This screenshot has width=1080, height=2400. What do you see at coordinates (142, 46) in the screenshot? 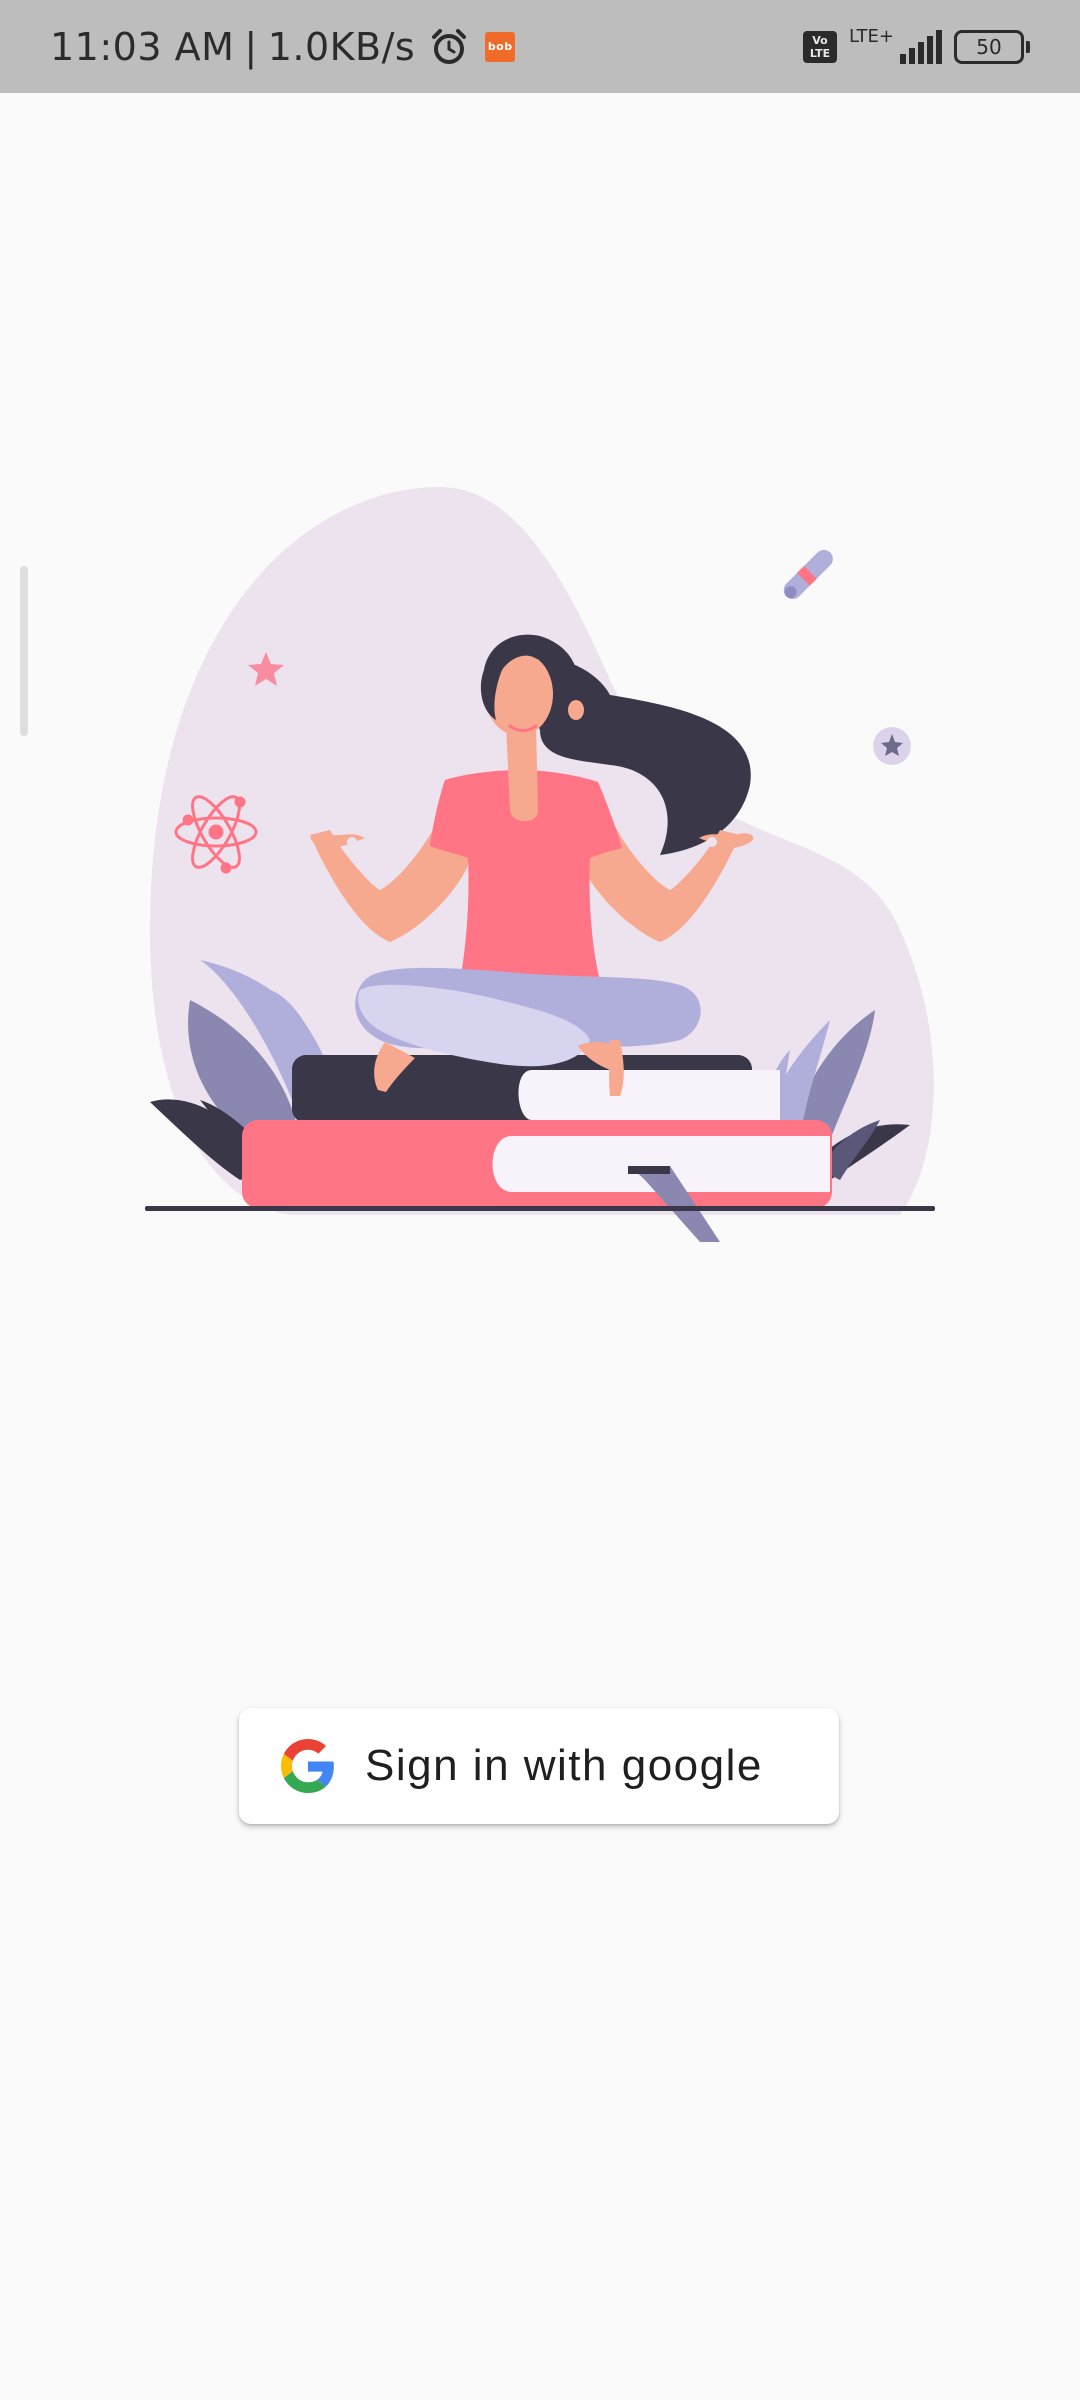
I see `clock: 11:03 AM` at bounding box center [142, 46].